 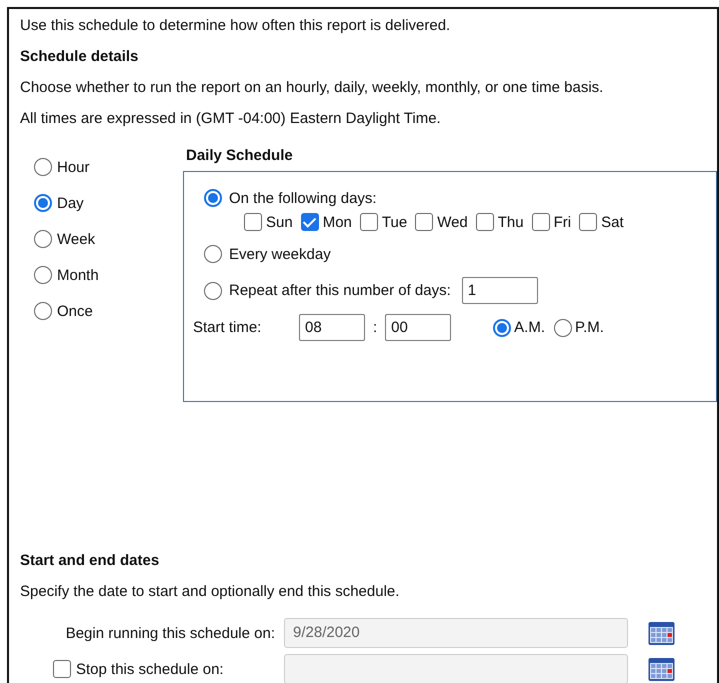 What do you see at coordinates (76, 239) in the screenshot?
I see `radio-label: Week` at bounding box center [76, 239].